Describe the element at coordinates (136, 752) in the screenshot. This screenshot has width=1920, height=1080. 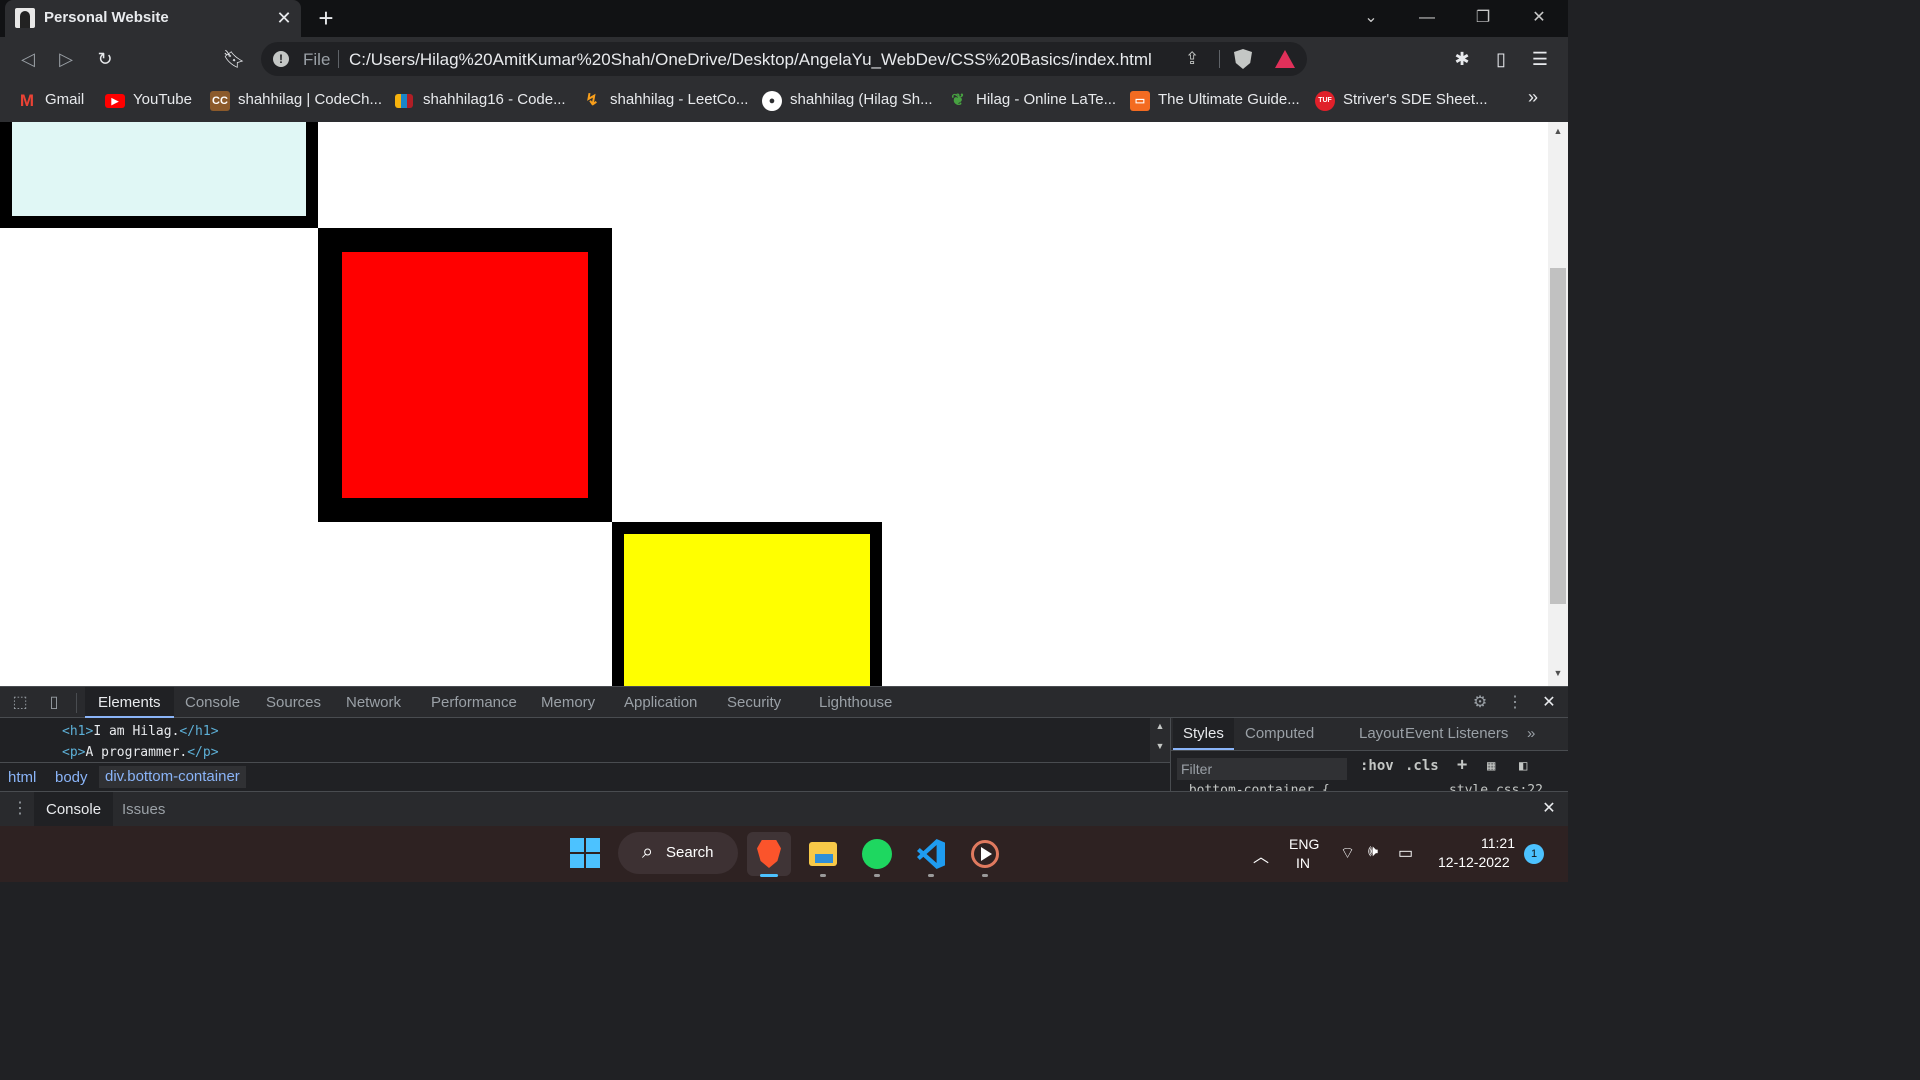
I see `dom-text: A programmer.` at that location.